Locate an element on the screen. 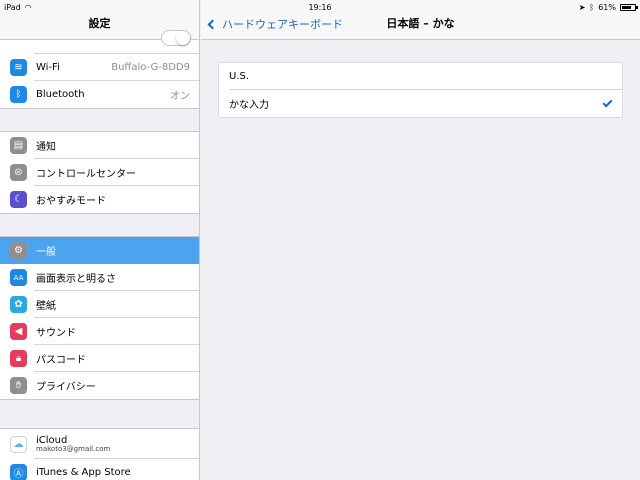  sidebar-item-label: パスコード is located at coordinates (61, 360).